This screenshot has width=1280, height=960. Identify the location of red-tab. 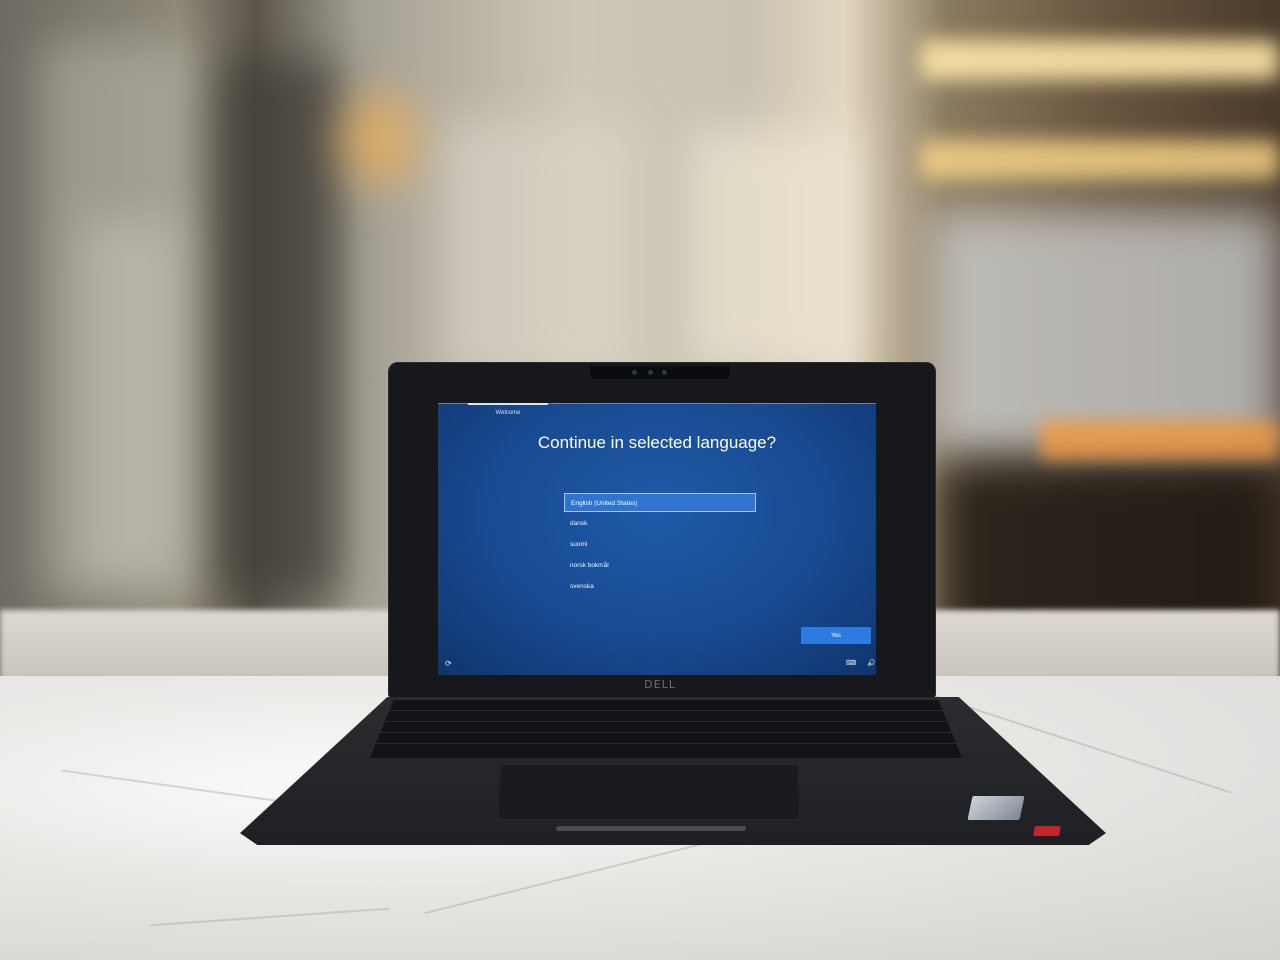
(1047, 831).